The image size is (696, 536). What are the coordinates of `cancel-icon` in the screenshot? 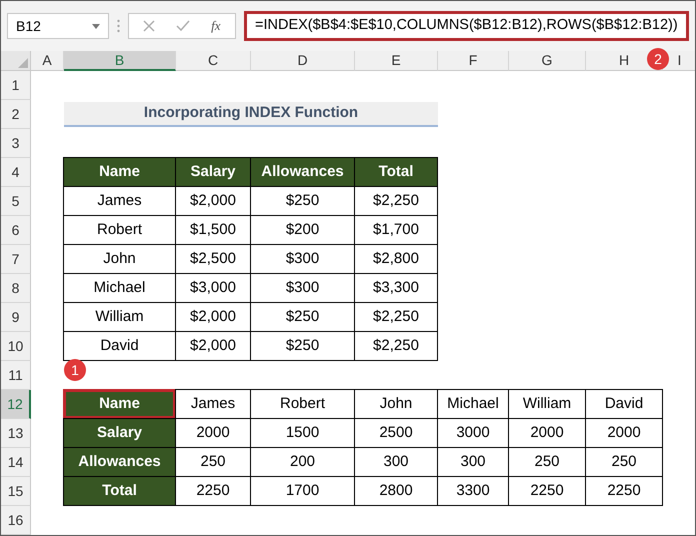 It's located at (149, 26).